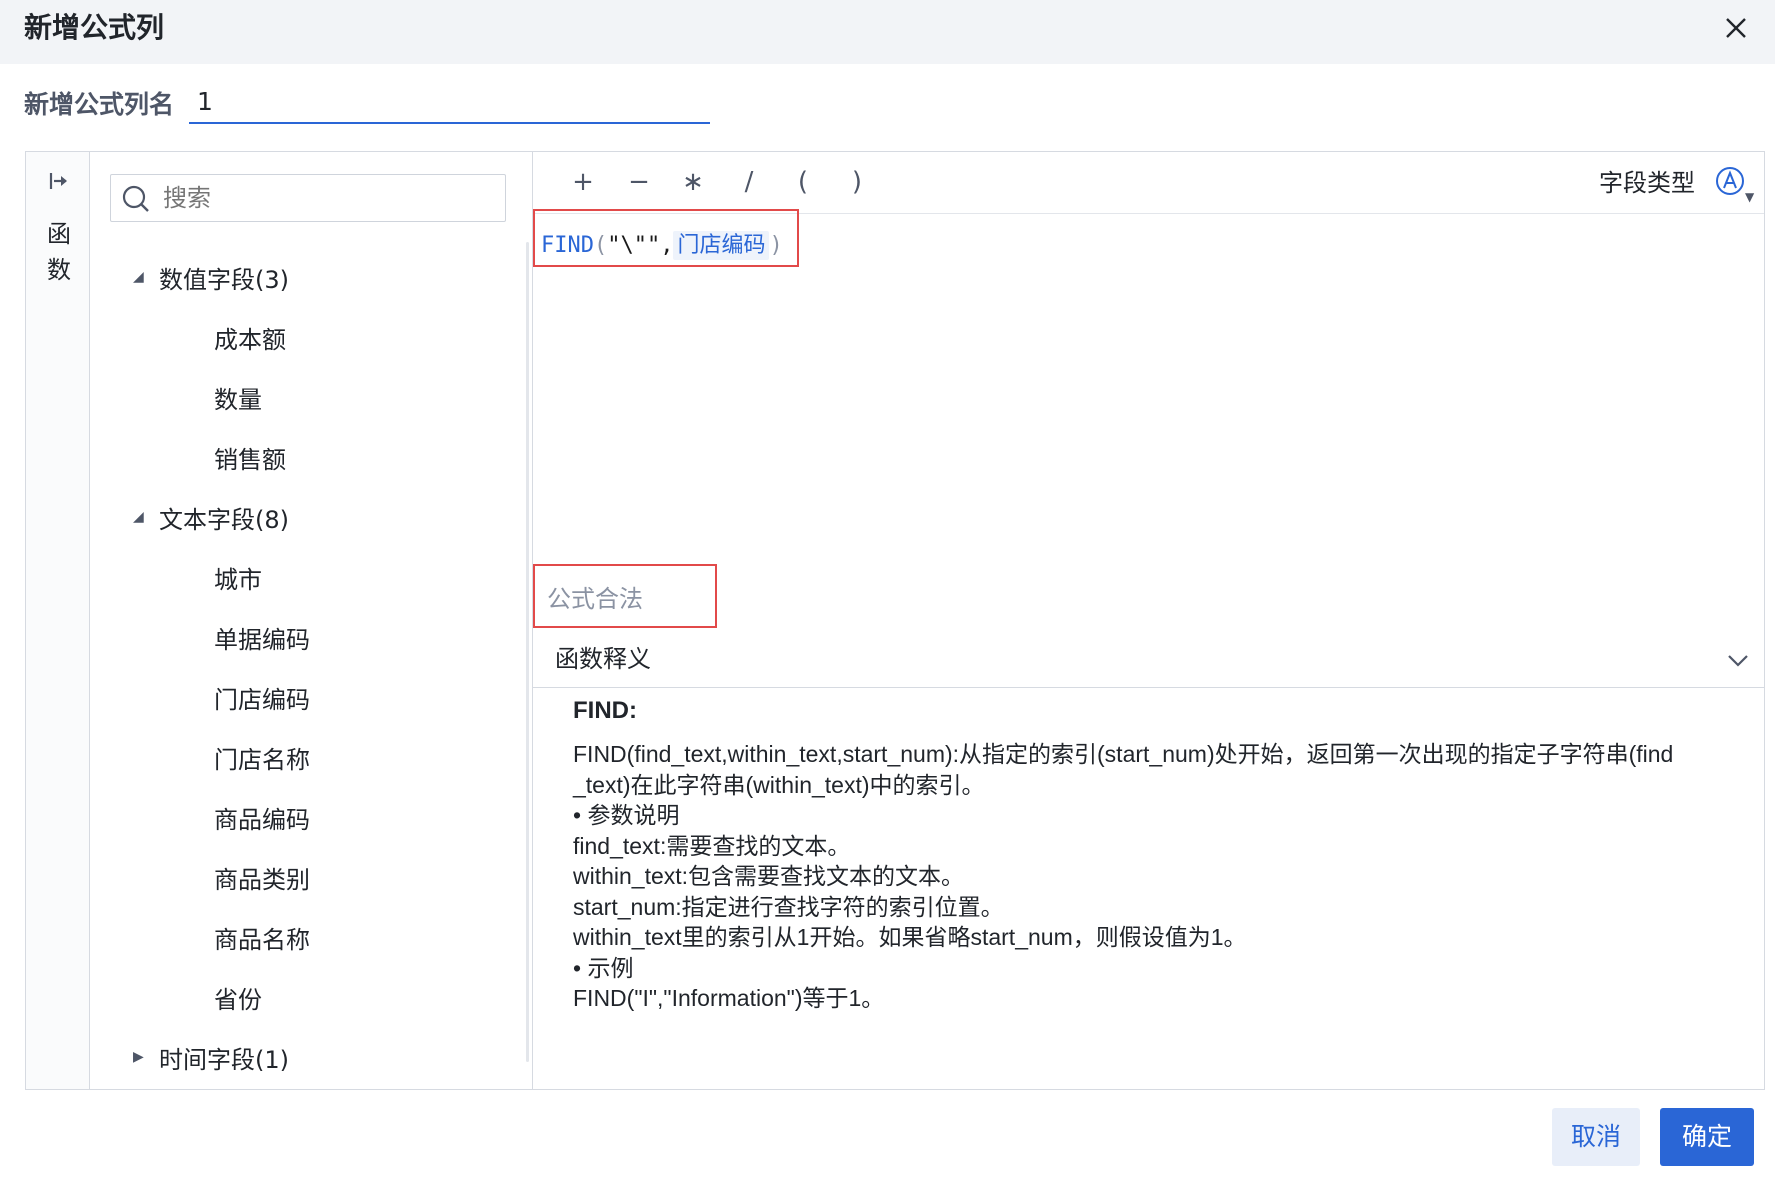 This screenshot has height=1180, width=1775. Describe the element at coordinates (1730, 181) in the screenshot. I see `text-type-icon` at that location.